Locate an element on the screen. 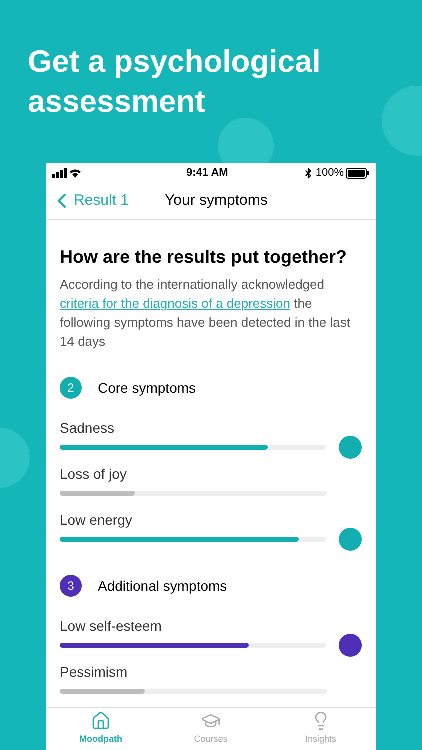 This screenshot has height=750, width=422. section-heading: How are the results put together? is located at coordinates (204, 257).